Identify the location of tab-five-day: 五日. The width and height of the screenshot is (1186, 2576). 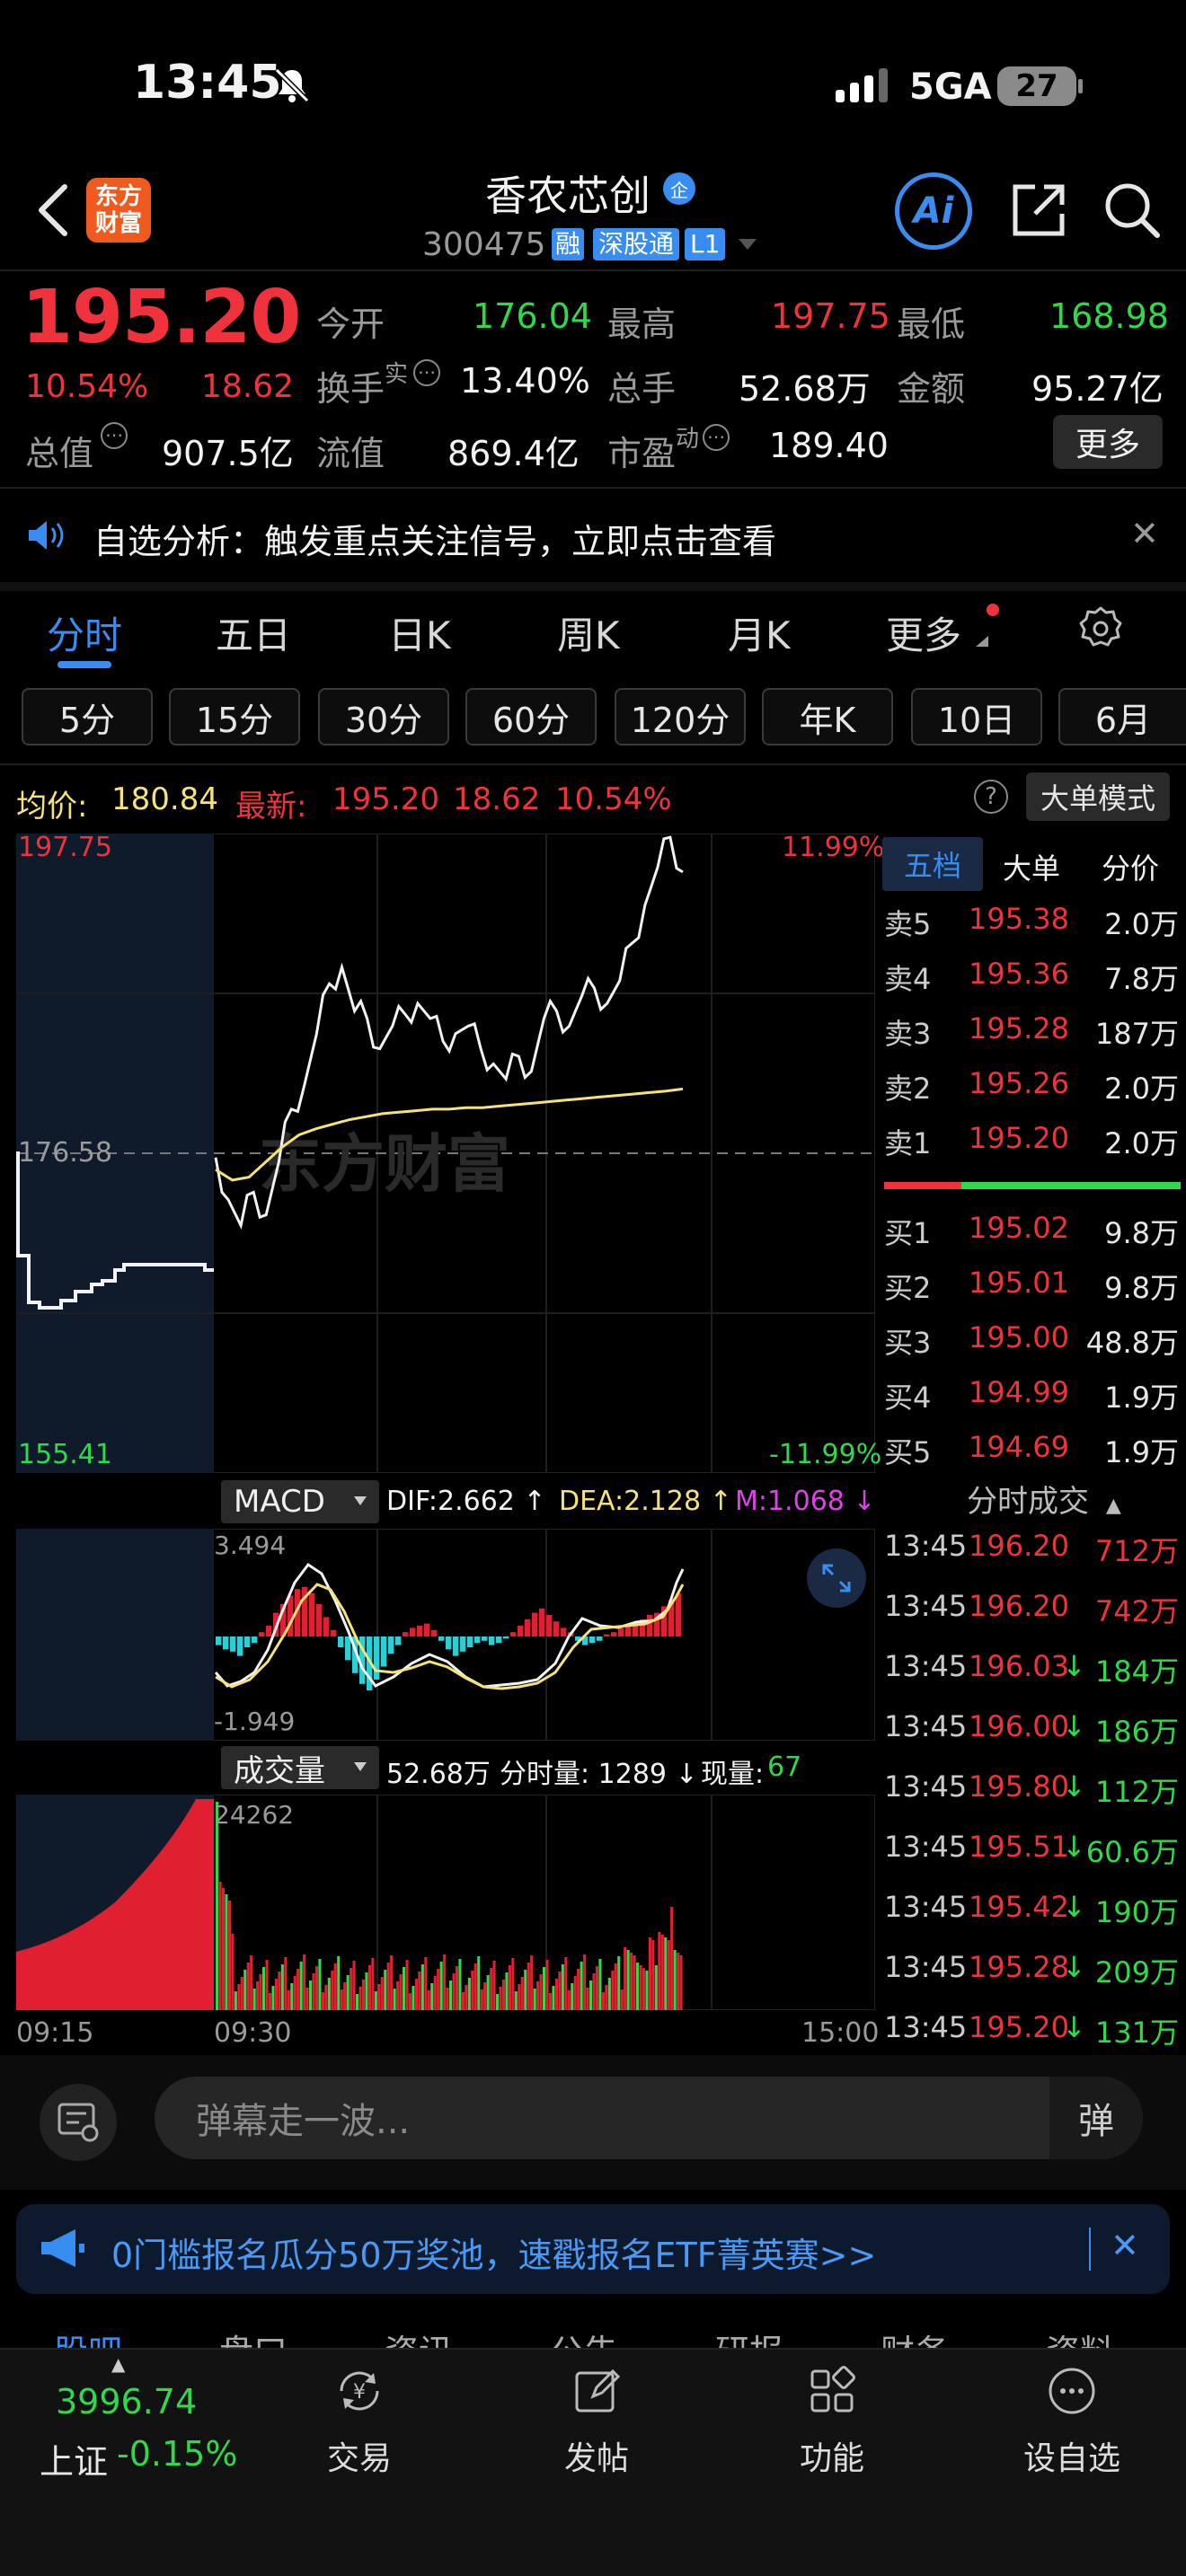
(253, 632).